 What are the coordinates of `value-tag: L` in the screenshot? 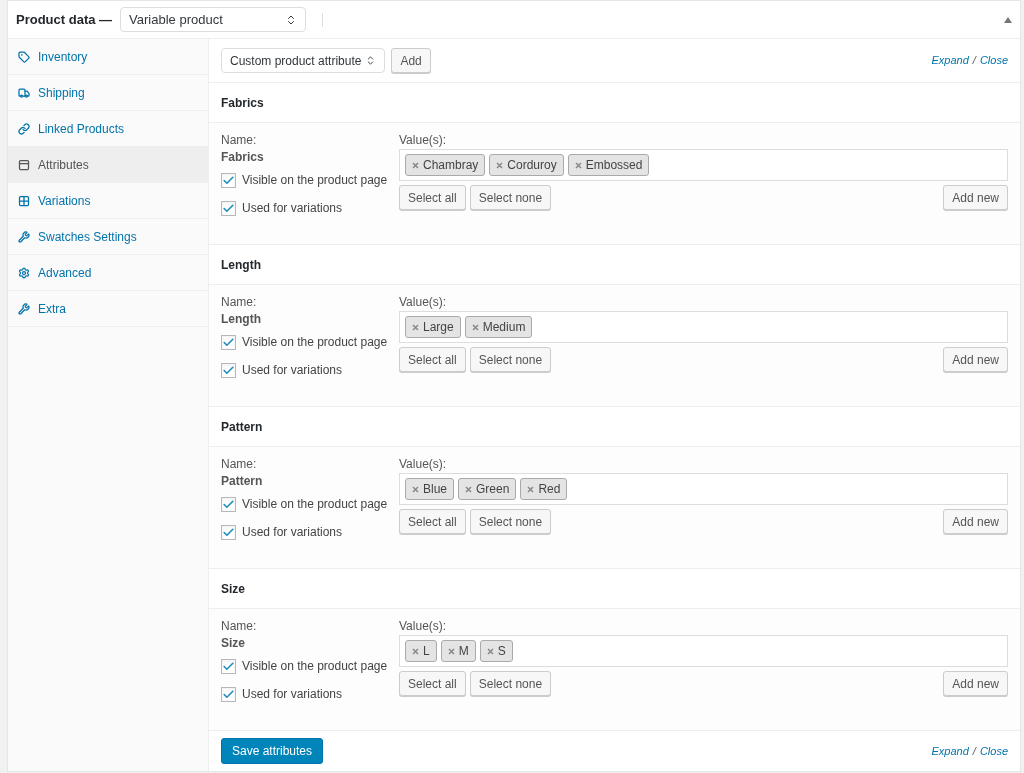 It's located at (421, 651).